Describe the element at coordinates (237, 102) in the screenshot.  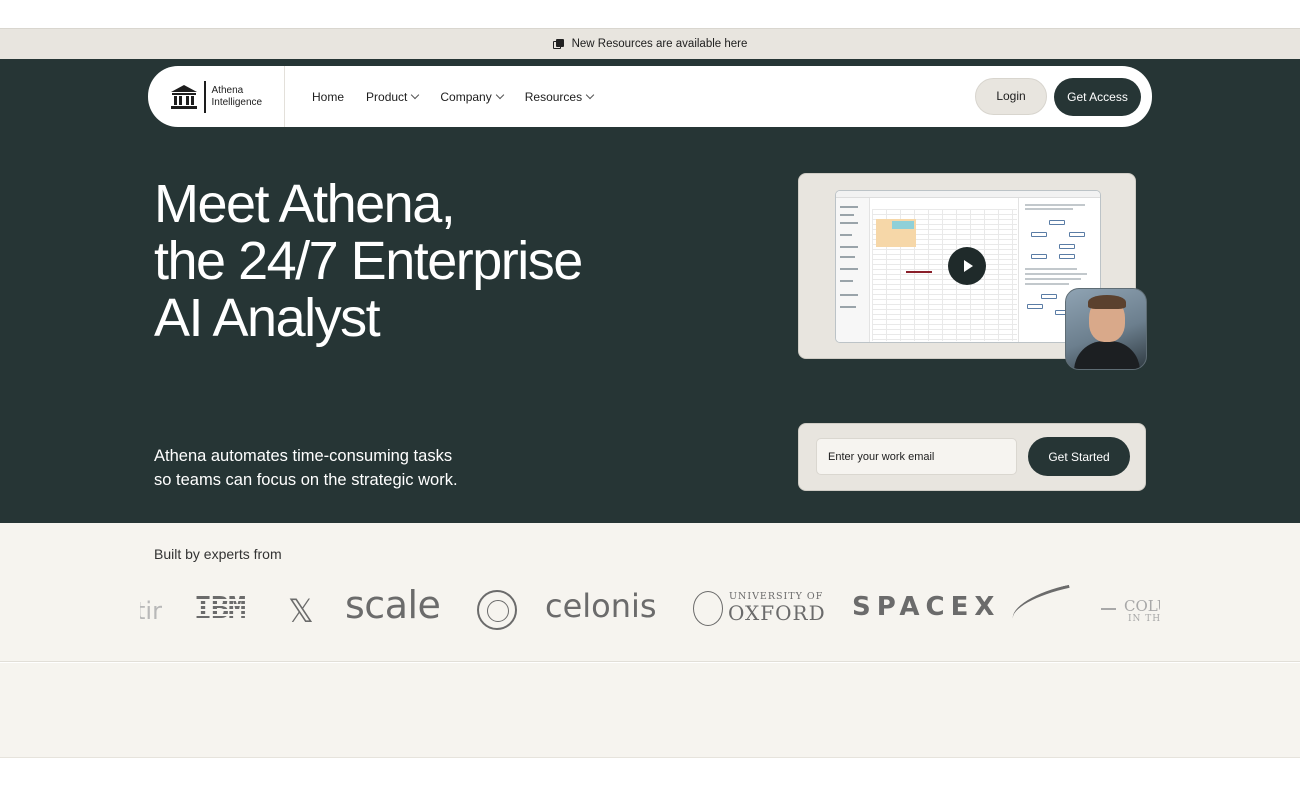
I see `brand-name-line2: Intelligence` at that location.